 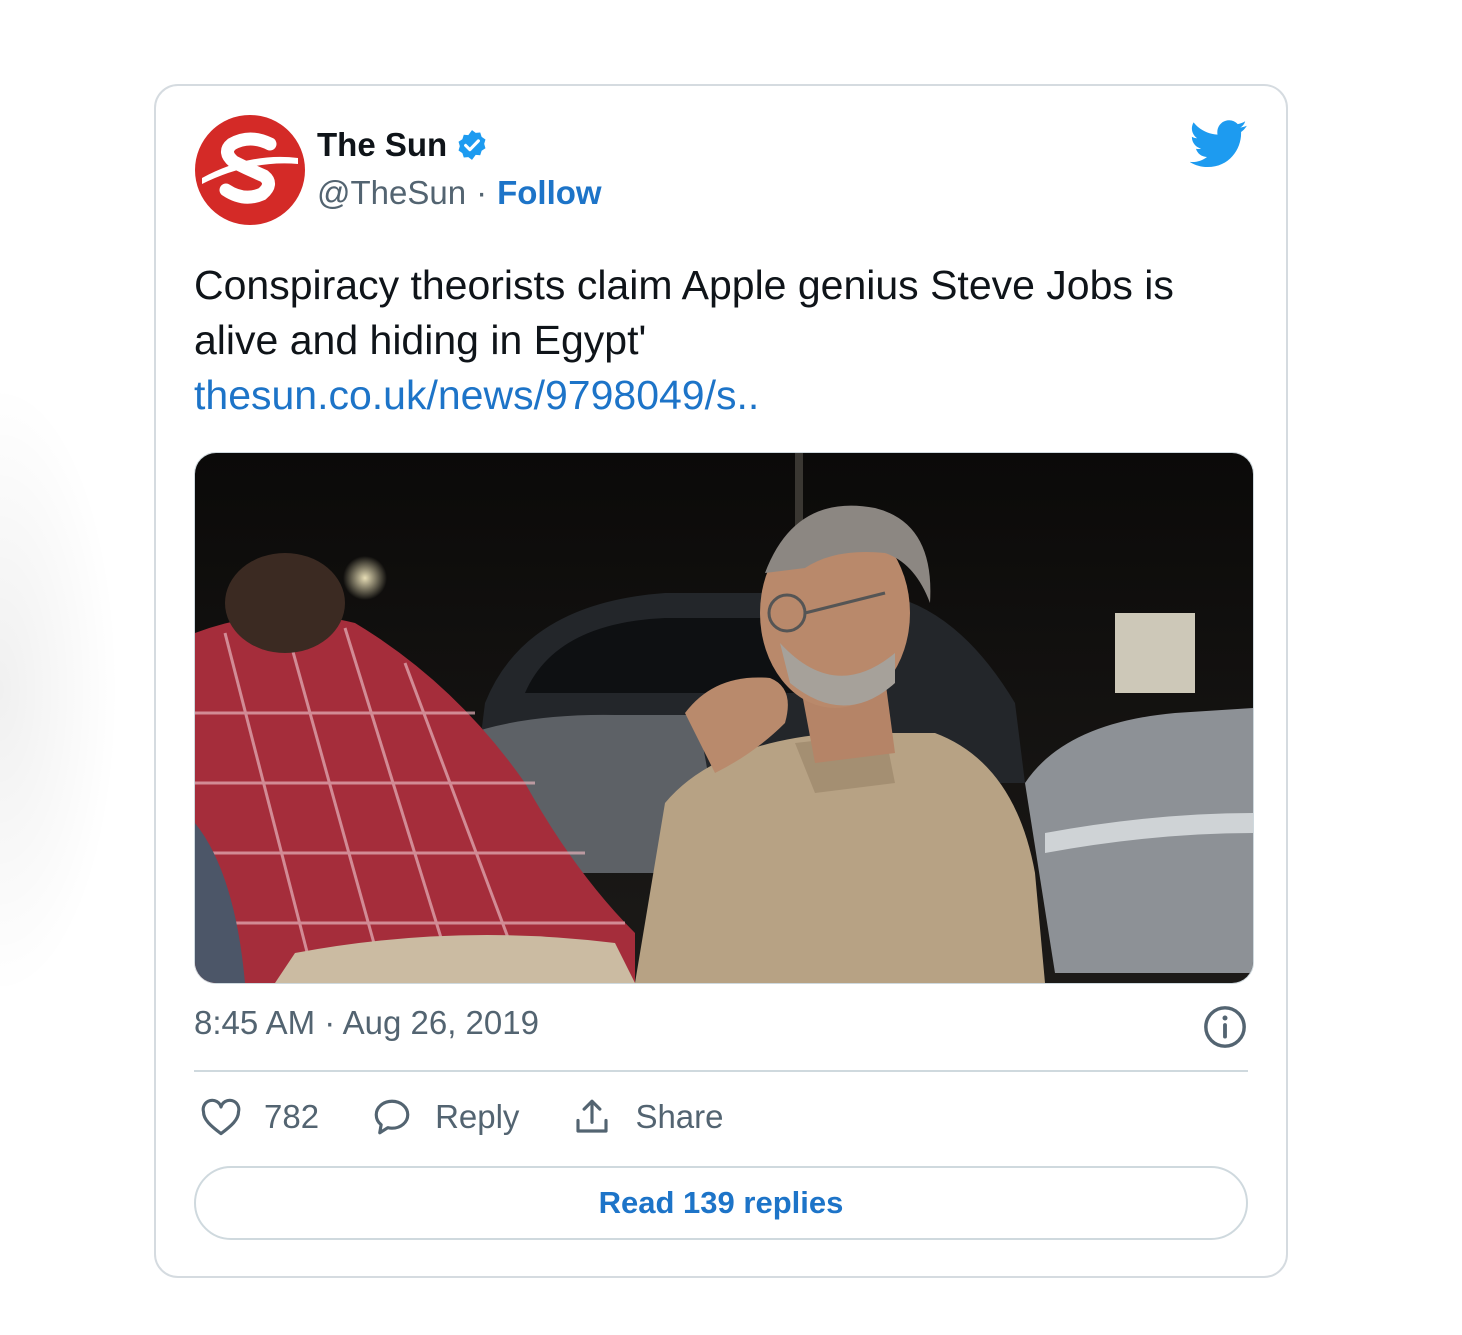 What do you see at coordinates (549, 193) in the screenshot?
I see `follow-button: Follow` at bounding box center [549, 193].